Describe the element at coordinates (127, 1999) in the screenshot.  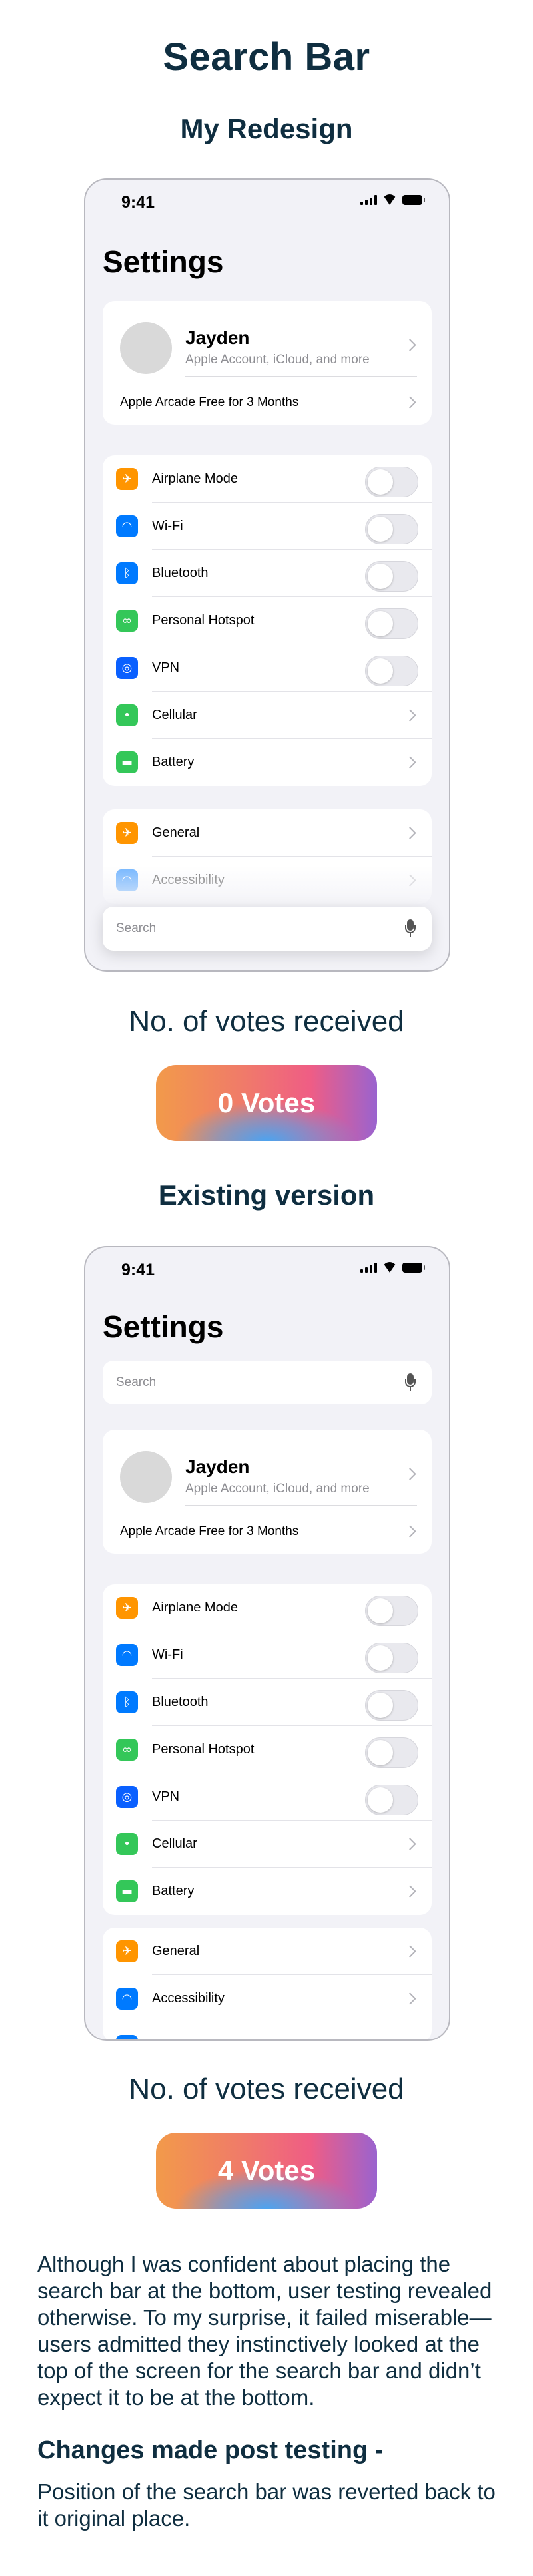
I see `accessibility-icon: ◠` at that location.